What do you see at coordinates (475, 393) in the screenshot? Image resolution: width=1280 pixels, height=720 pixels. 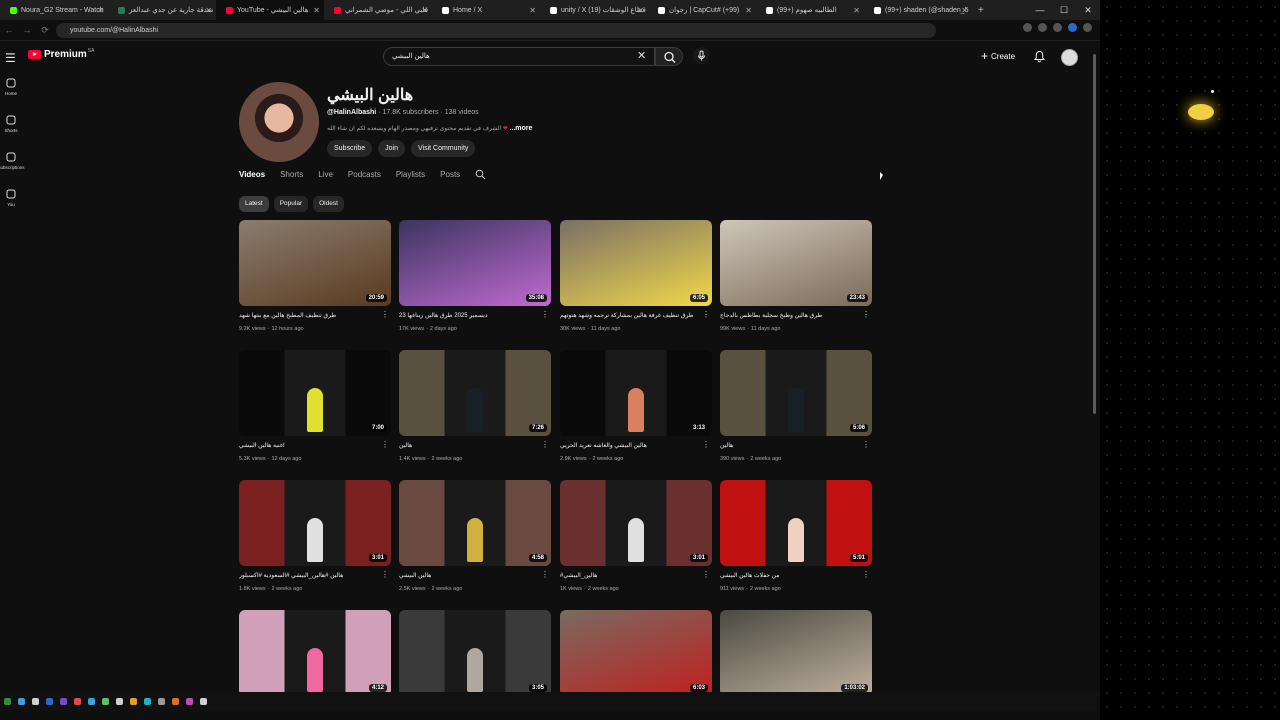 I see `video-thumbnail: 7:26` at bounding box center [475, 393].